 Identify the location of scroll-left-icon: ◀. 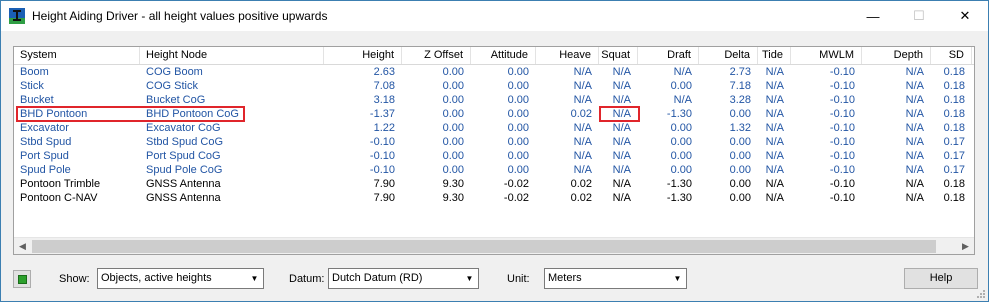
(22, 246).